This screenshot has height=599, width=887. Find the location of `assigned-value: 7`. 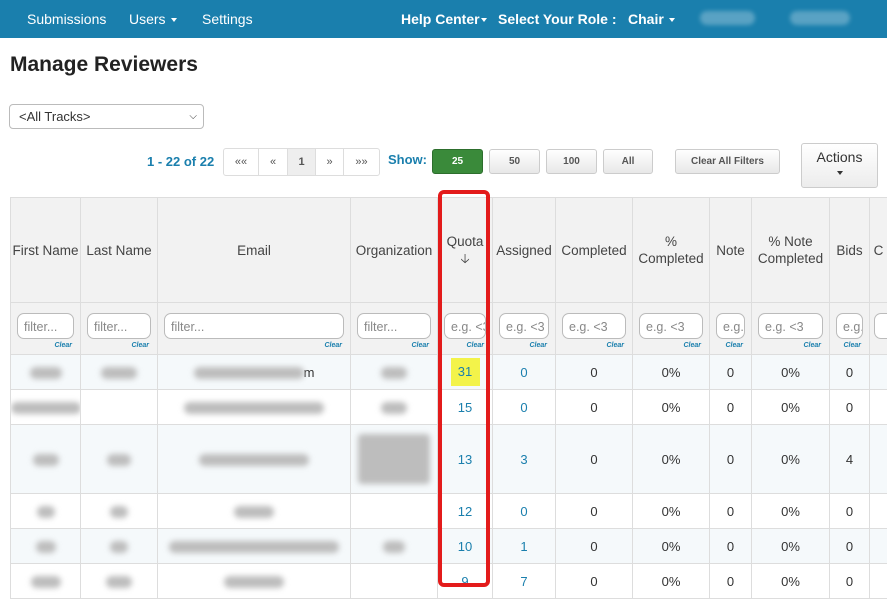

assigned-value: 7 is located at coordinates (523, 581).